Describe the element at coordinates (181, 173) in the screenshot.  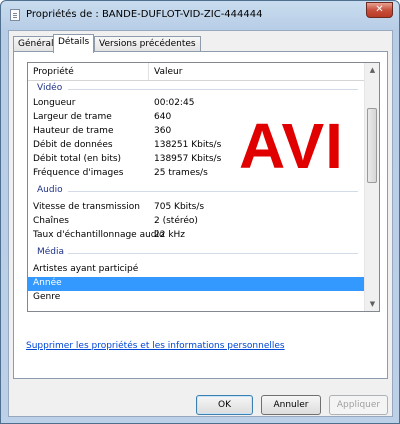
I see `row-value: 25 trames/s` at that location.